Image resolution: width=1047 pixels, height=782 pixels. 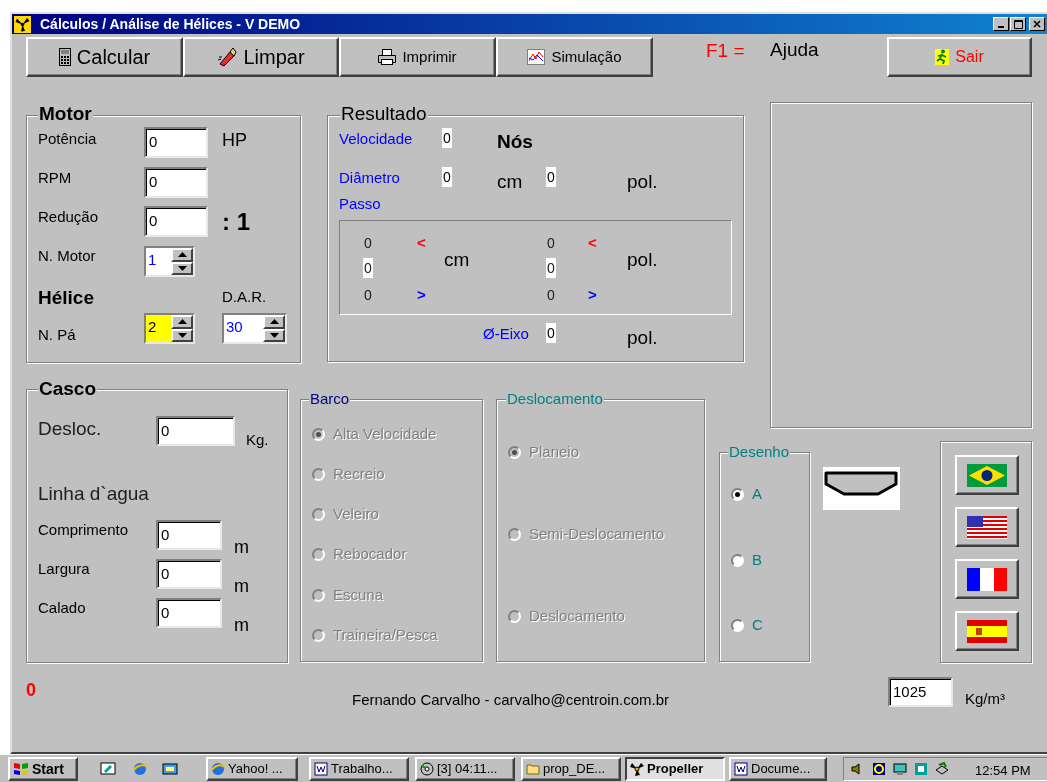 What do you see at coordinates (900, 769) in the screenshot?
I see `monitor-icon` at bounding box center [900, 769].